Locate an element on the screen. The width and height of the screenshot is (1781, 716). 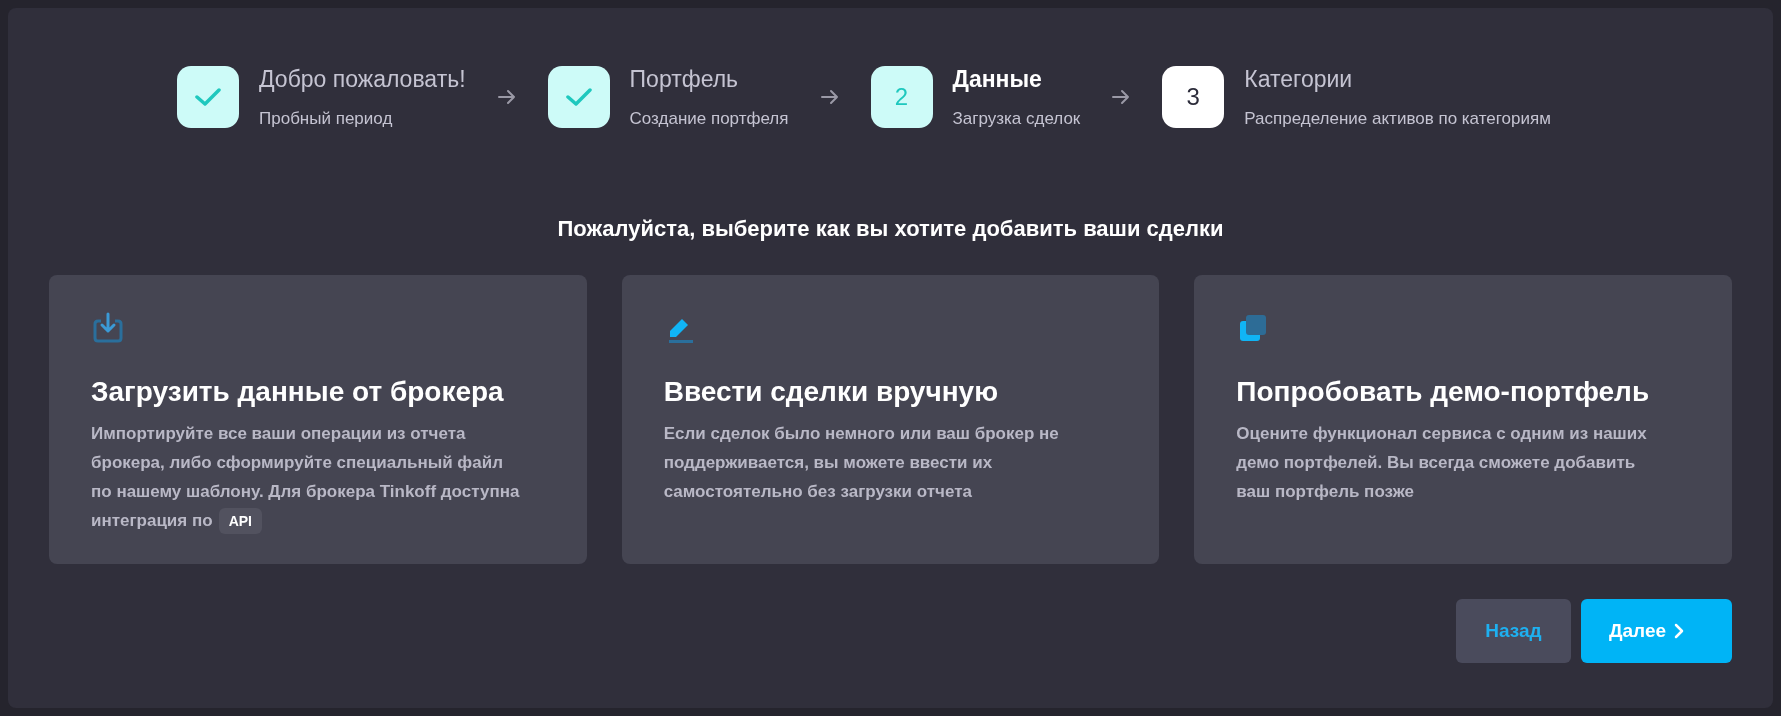
step-subtitle: Создание портфеля is located at coordinates (709, 119).